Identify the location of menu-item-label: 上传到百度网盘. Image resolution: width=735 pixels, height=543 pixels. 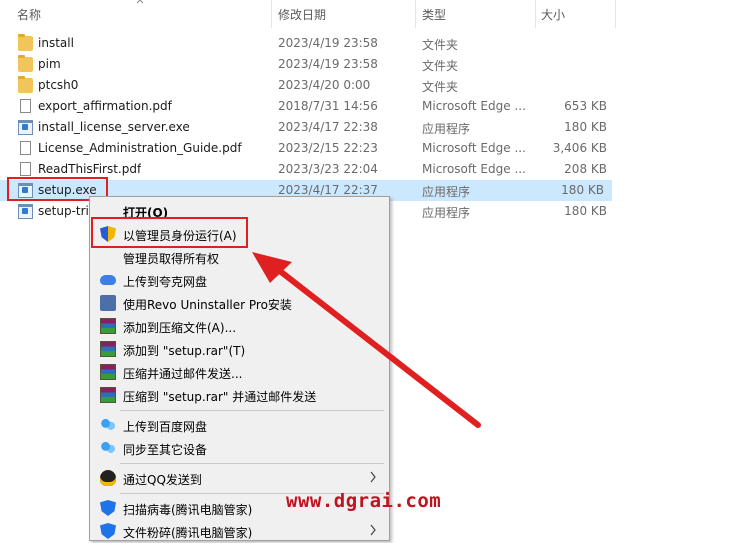
(165, 427).